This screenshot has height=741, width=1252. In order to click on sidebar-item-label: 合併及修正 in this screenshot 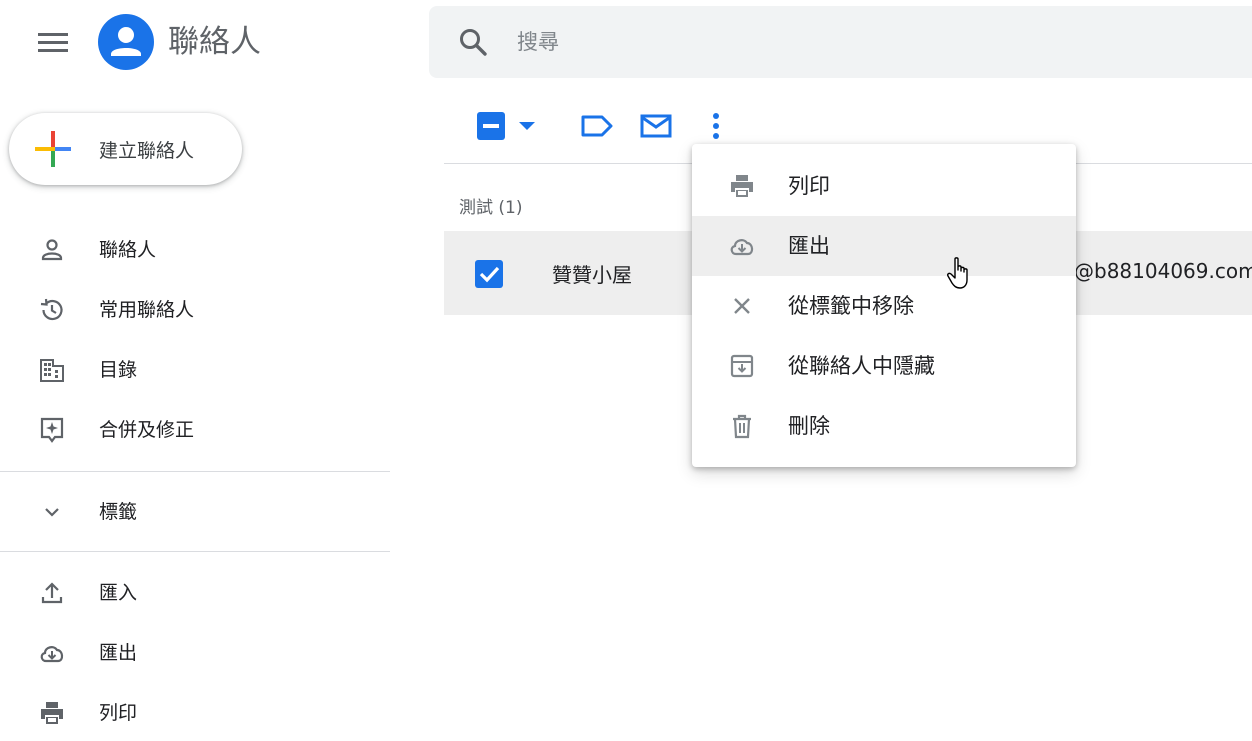, I will do `click(147, 430)`.